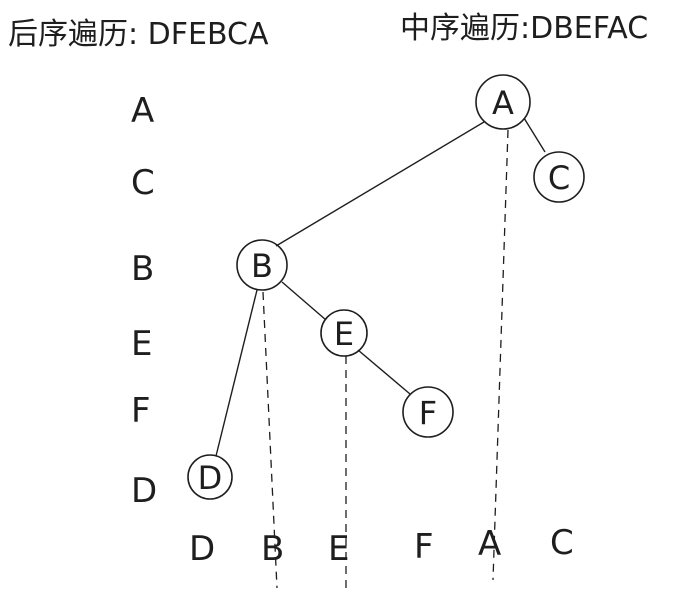 This screenshot has height=590, width=697. Describe the element at coordinates (562, 543) in the screenshot. I see `inorder-letter: C` at that location.